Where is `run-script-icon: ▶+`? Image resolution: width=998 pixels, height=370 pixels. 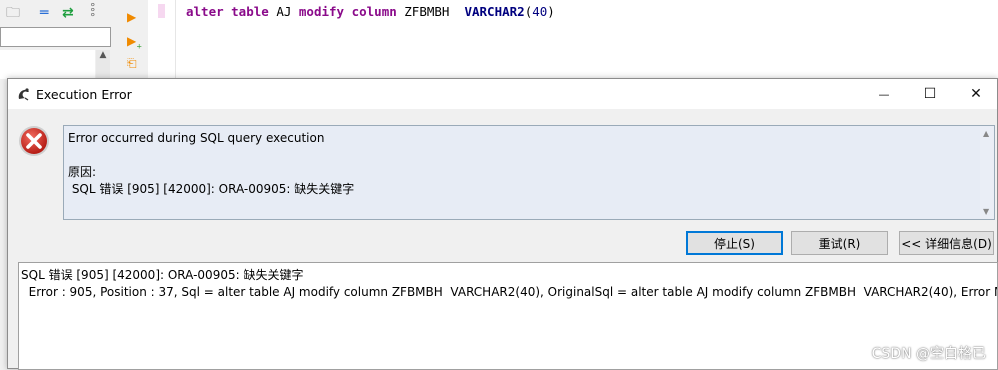
run-script-icon: ▶+ is located at coordinates (134, 43).